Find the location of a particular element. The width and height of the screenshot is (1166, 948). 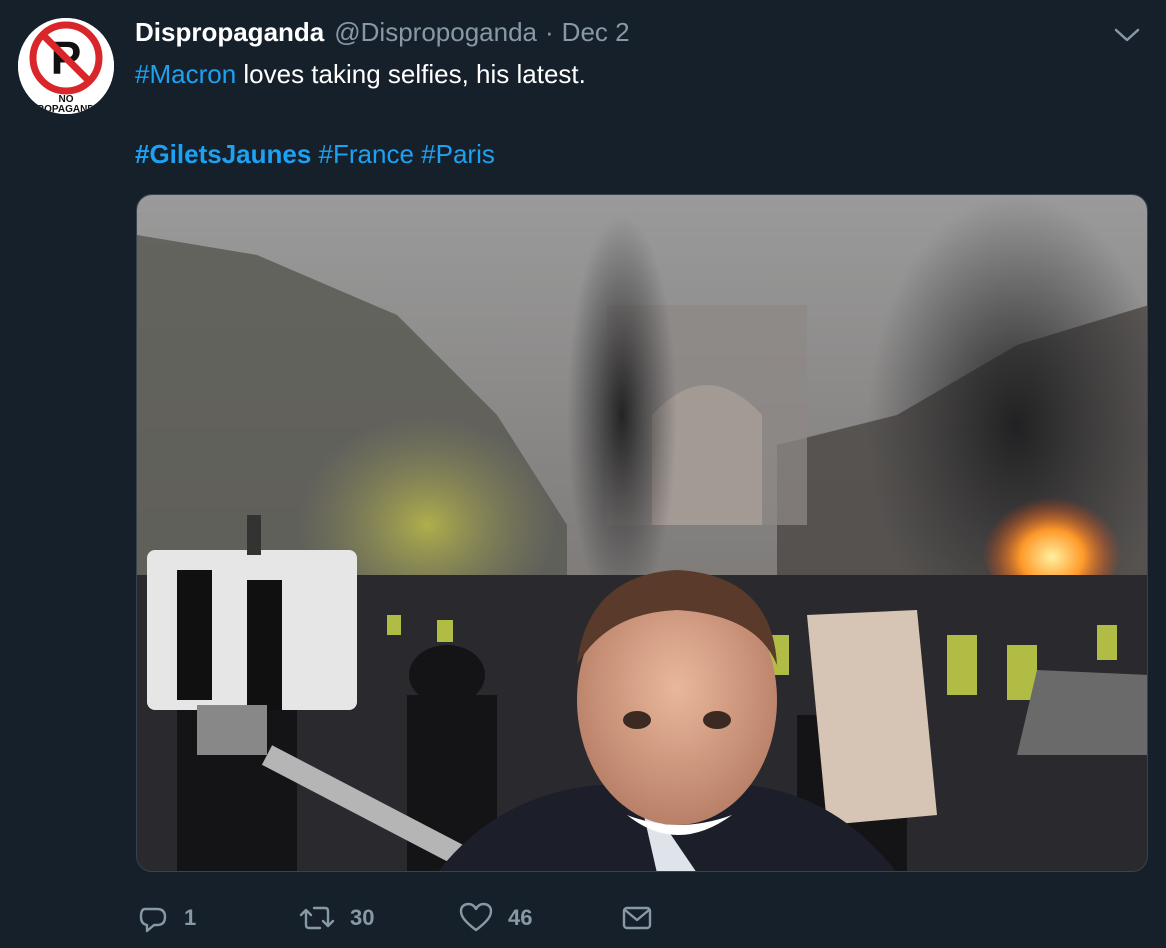

like-button: 46 is located at coordinates (495, 918).